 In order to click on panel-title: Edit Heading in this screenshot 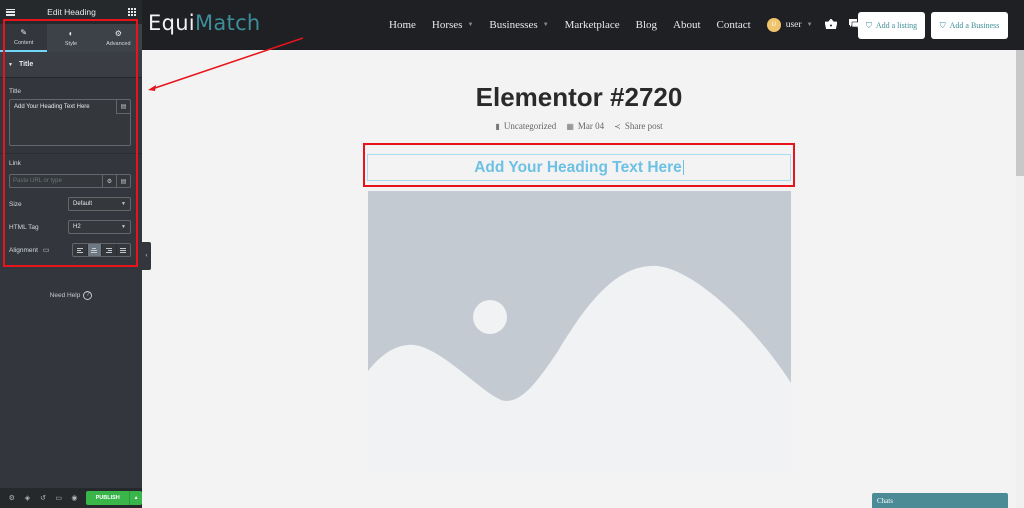, I will do `click(71, 12)`.